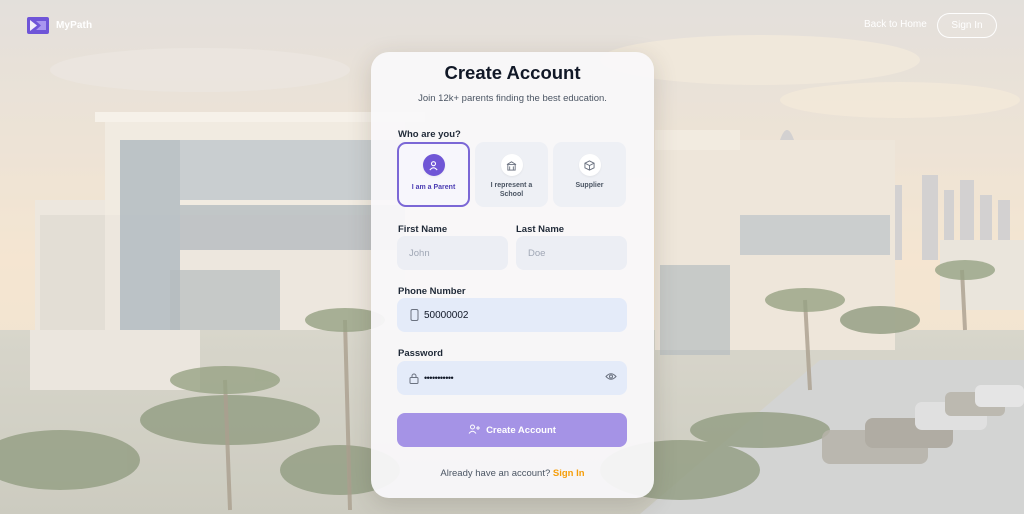 The height and width of the screenshot is (514, 1024). Describe the element at coordinates (38, 25) in the screenshot. I see `logo-icon` at that location.